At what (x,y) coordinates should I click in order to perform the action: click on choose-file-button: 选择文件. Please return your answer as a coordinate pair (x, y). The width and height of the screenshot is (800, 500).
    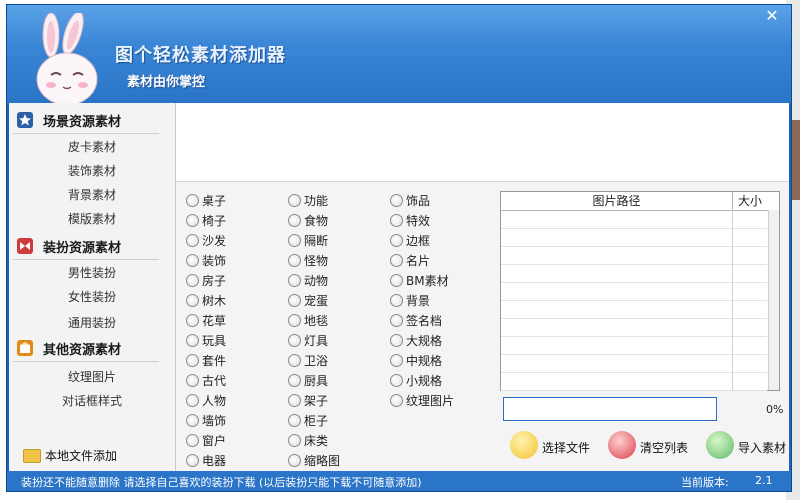
    Looking at the image, I should click on (555, 446).